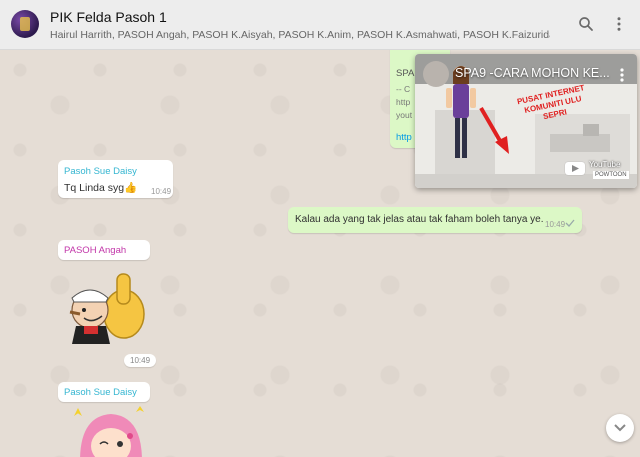 The width and height of the screenshot is (640, 457). I want to click on scroll-down-button, so click(620, 428).